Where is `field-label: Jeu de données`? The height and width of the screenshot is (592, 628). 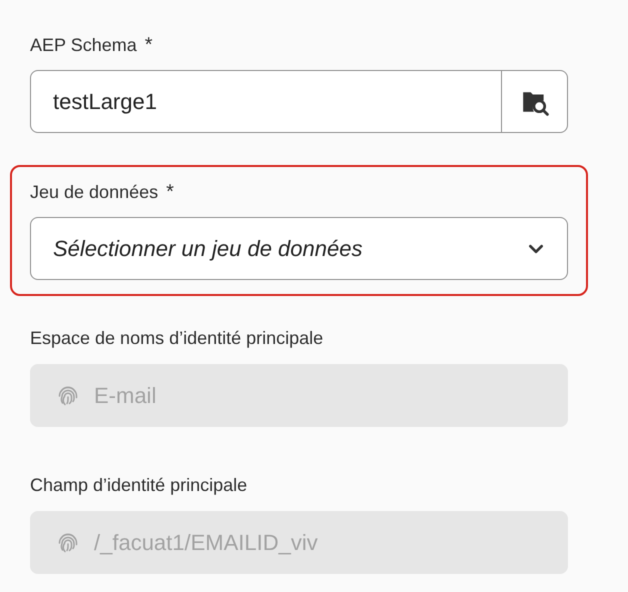 field-label: Jeu de données is located at coordinates (94, 192).